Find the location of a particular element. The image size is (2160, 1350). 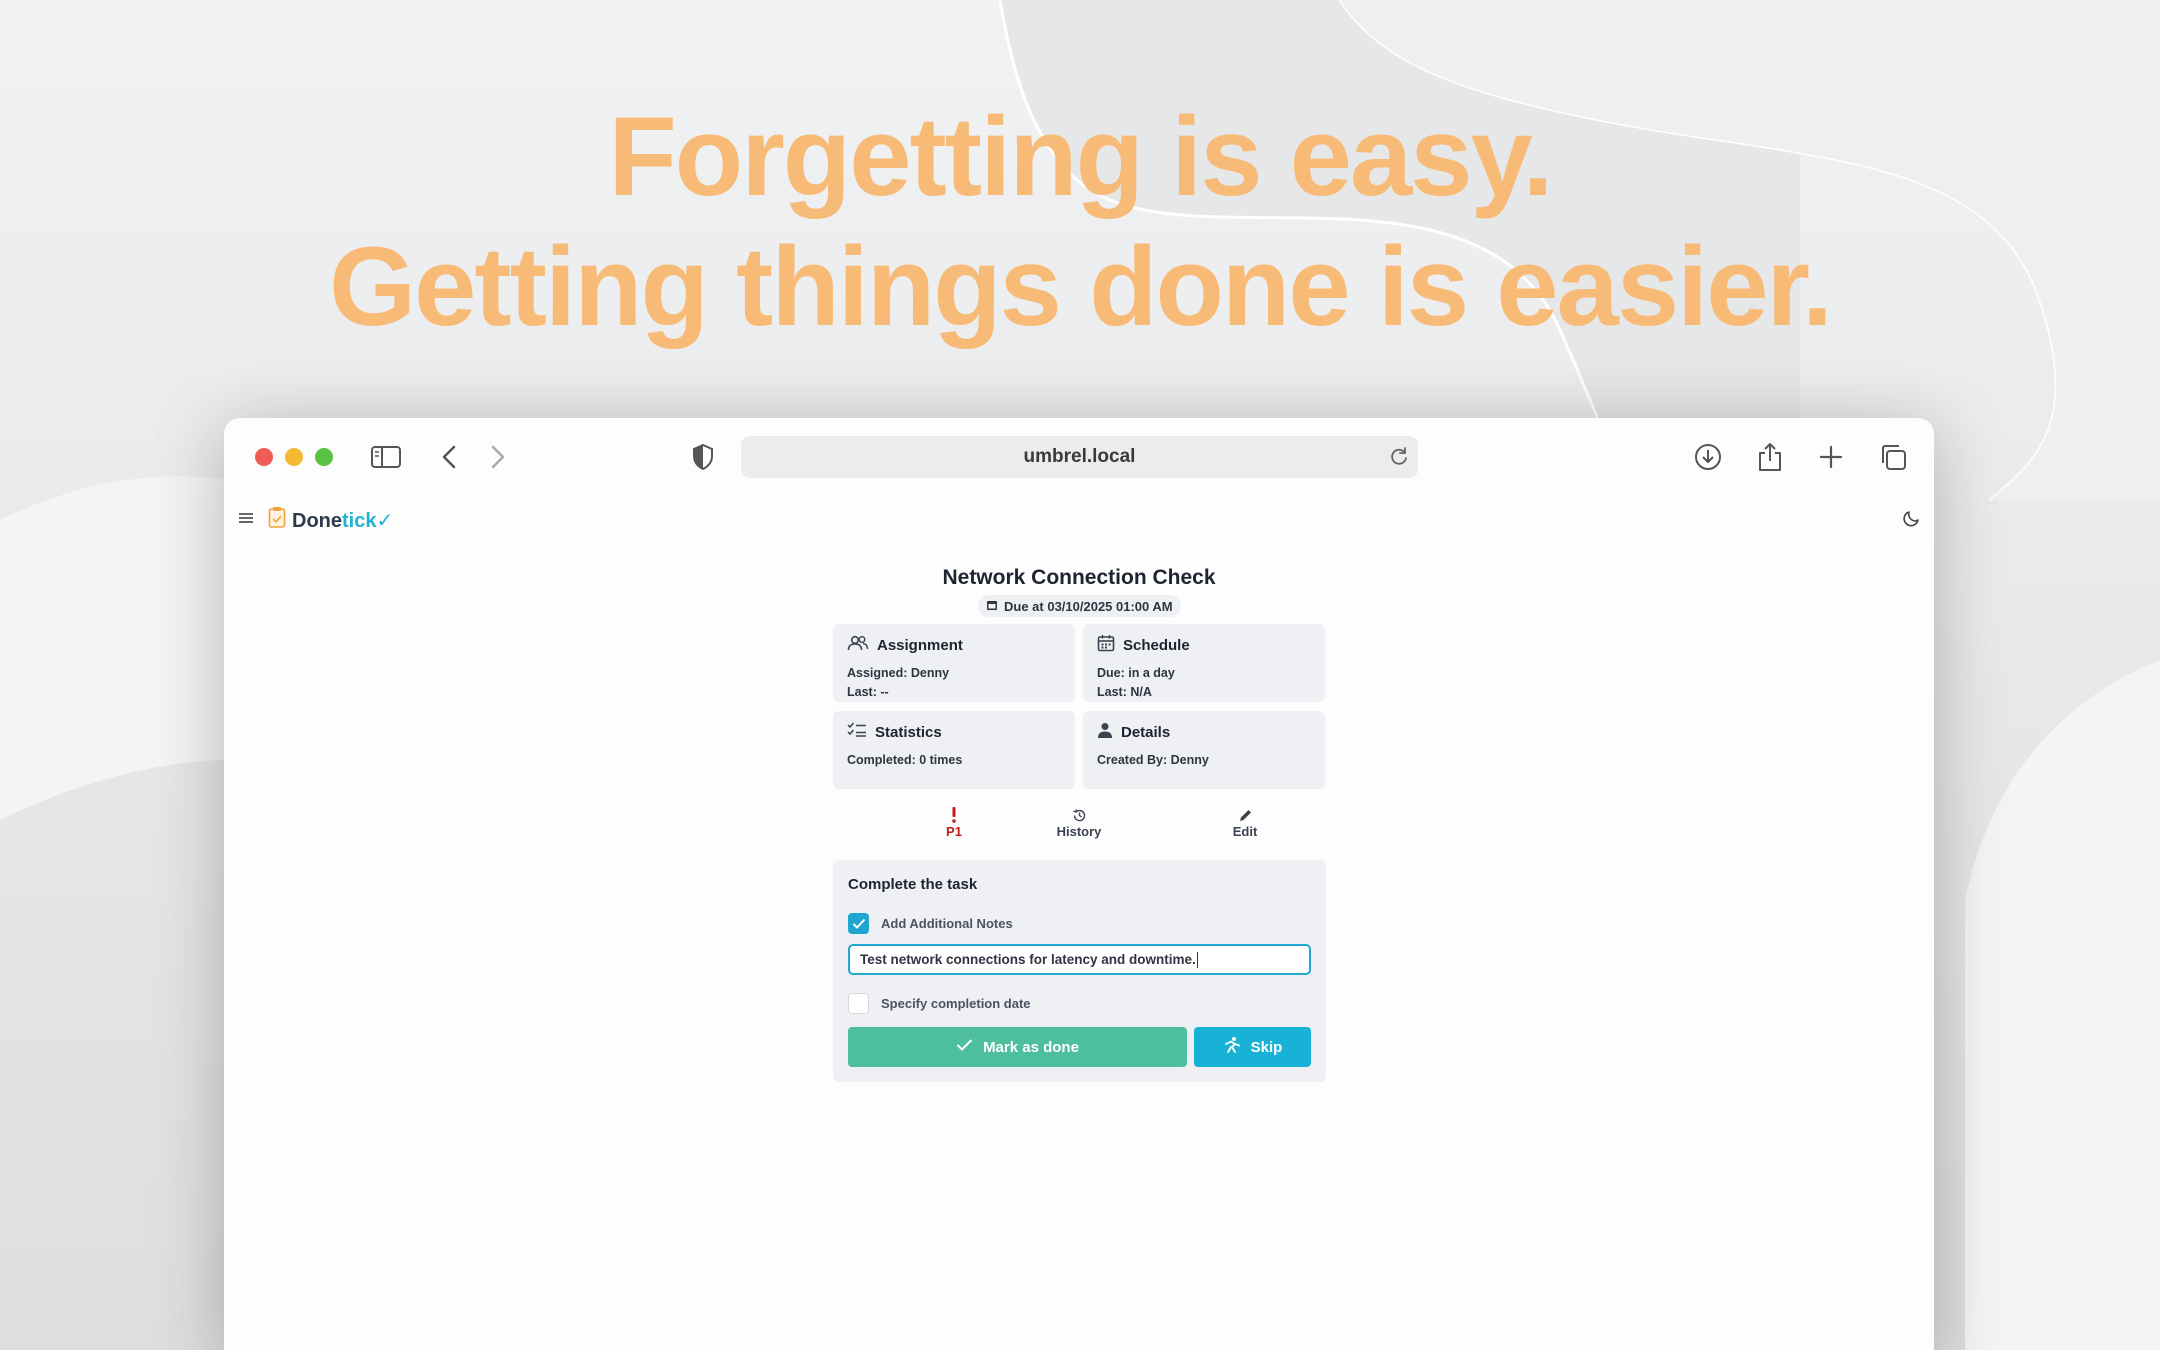

assignment-card: Assignment Assigned: Denny Last: -- is located at coordinates (954, 663).